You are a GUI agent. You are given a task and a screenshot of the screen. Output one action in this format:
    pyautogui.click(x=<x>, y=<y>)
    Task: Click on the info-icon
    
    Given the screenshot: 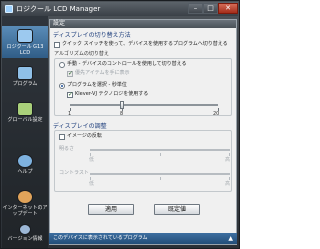 What is the action you would take?
    pyautogui.click(x=25, y=229)
    